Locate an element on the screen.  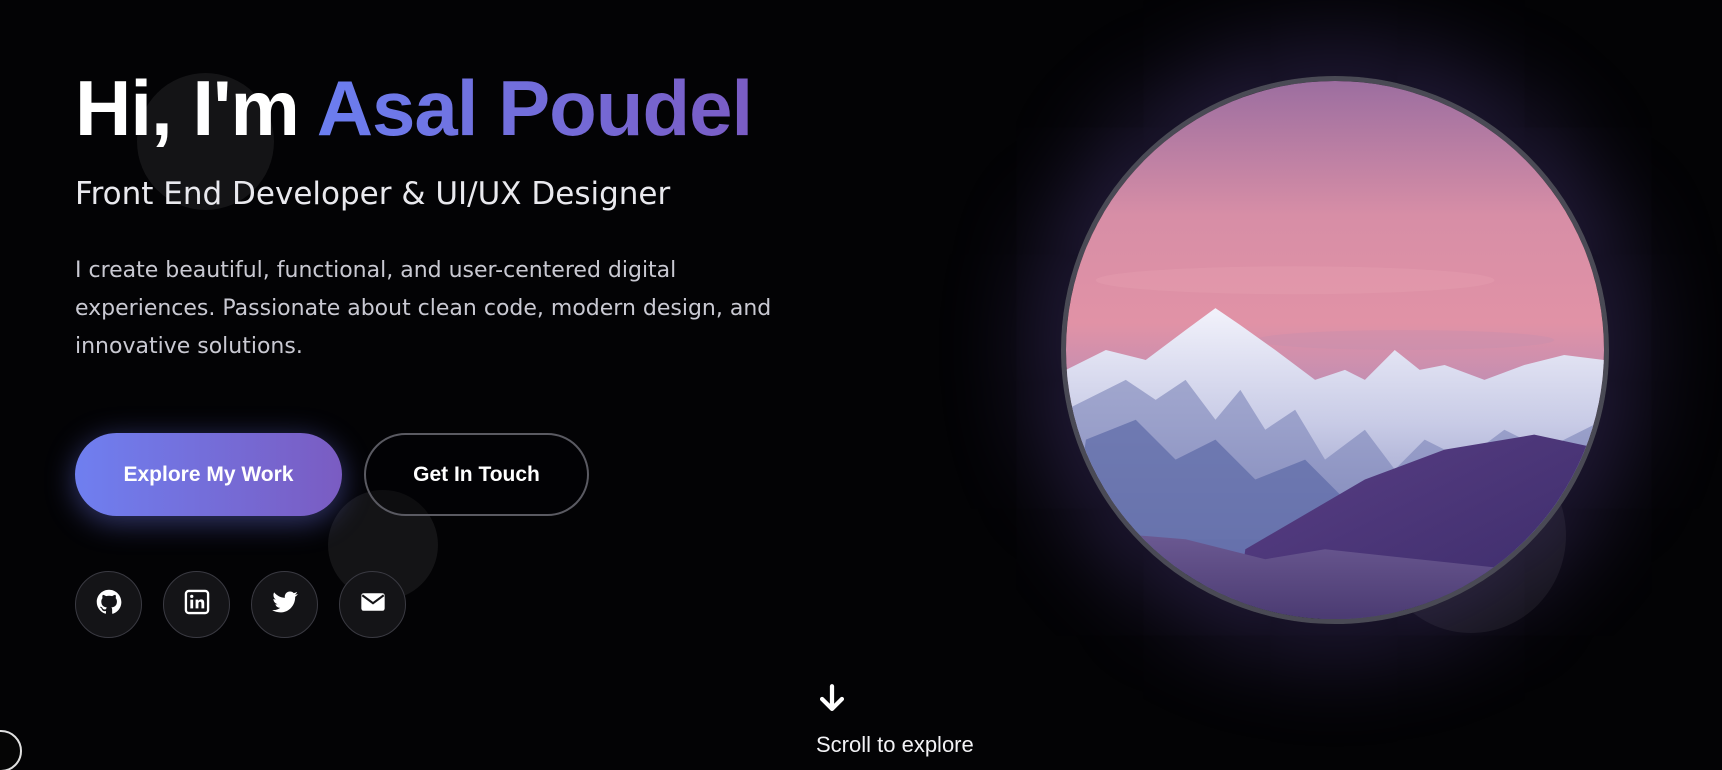
get-in-touch-label: Get In Touch is located at coordinates (476, 474).